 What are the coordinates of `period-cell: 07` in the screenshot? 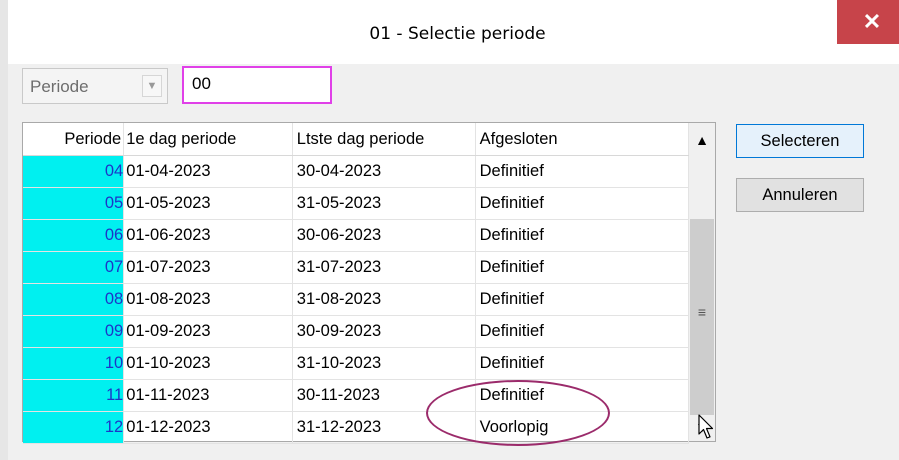 It's located at (74, 267).